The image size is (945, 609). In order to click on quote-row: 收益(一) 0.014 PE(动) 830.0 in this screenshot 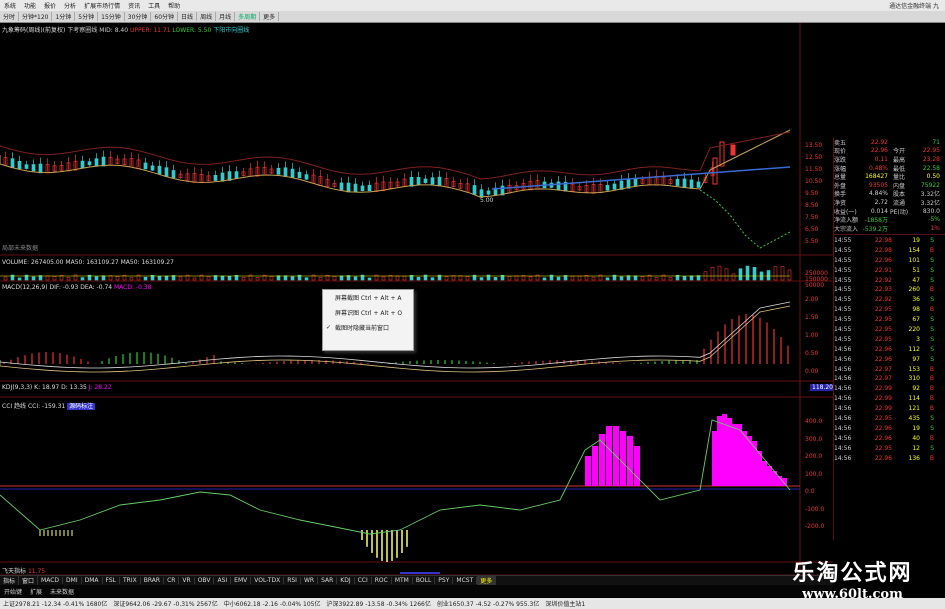, I will do `click(889, 211)`.